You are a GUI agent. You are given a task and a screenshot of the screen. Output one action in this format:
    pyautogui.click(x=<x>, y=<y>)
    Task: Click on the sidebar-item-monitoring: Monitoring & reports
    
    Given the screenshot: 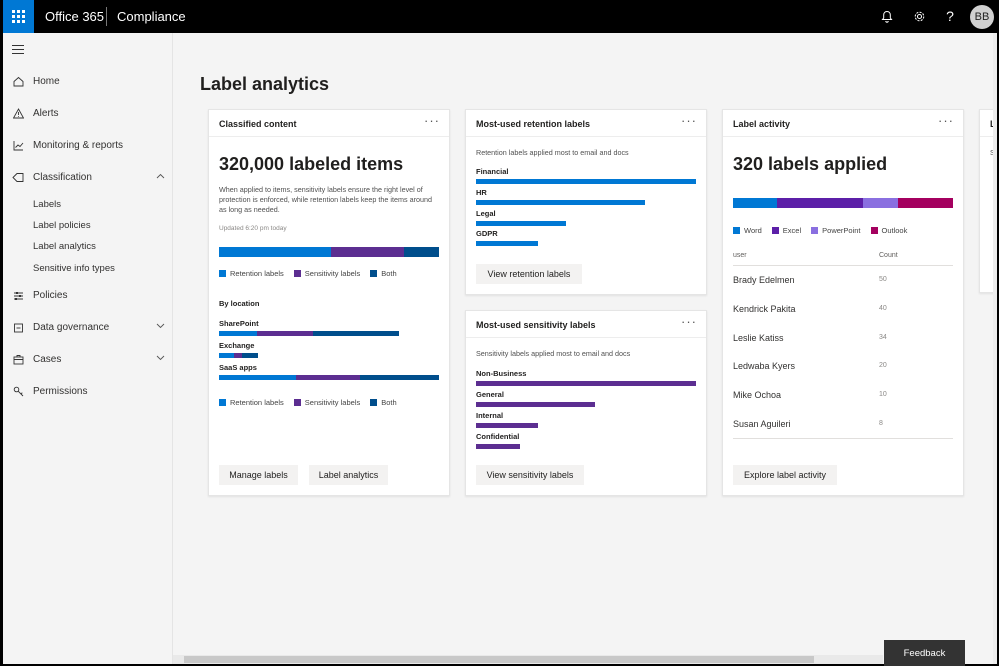 What is the action you would take?
    pyautogui.click(x=88, y=145)
    